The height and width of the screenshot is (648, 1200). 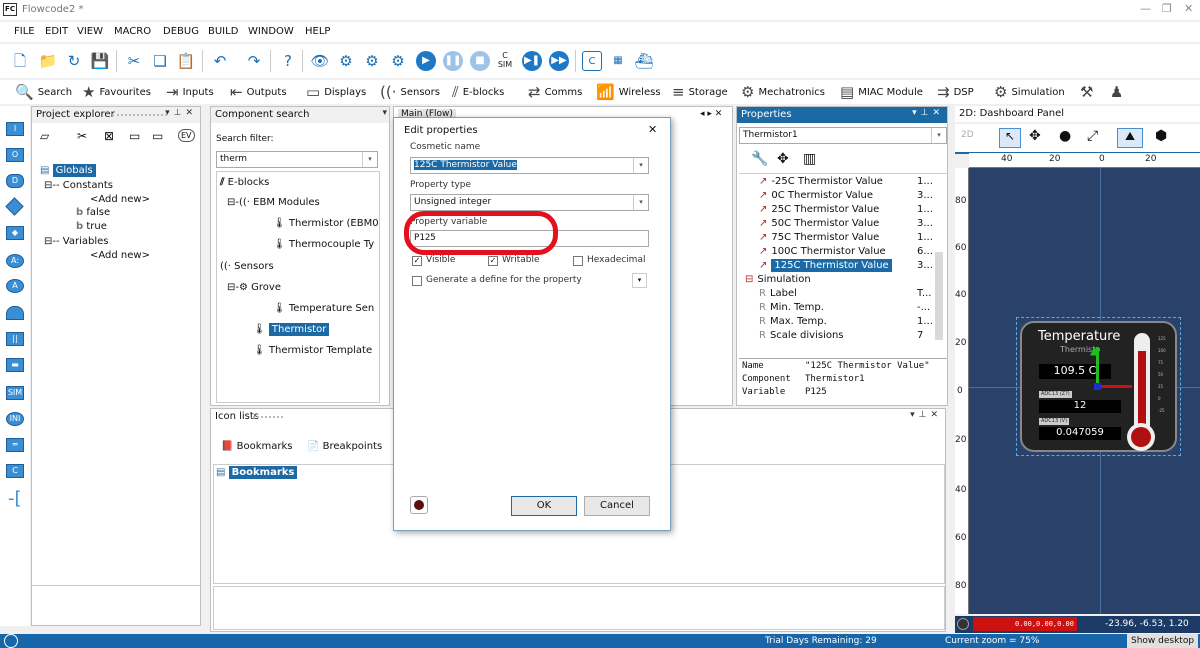 I want to click on mechatronics-button: ⚙ Mechatronics, so click(x=783, y=92).